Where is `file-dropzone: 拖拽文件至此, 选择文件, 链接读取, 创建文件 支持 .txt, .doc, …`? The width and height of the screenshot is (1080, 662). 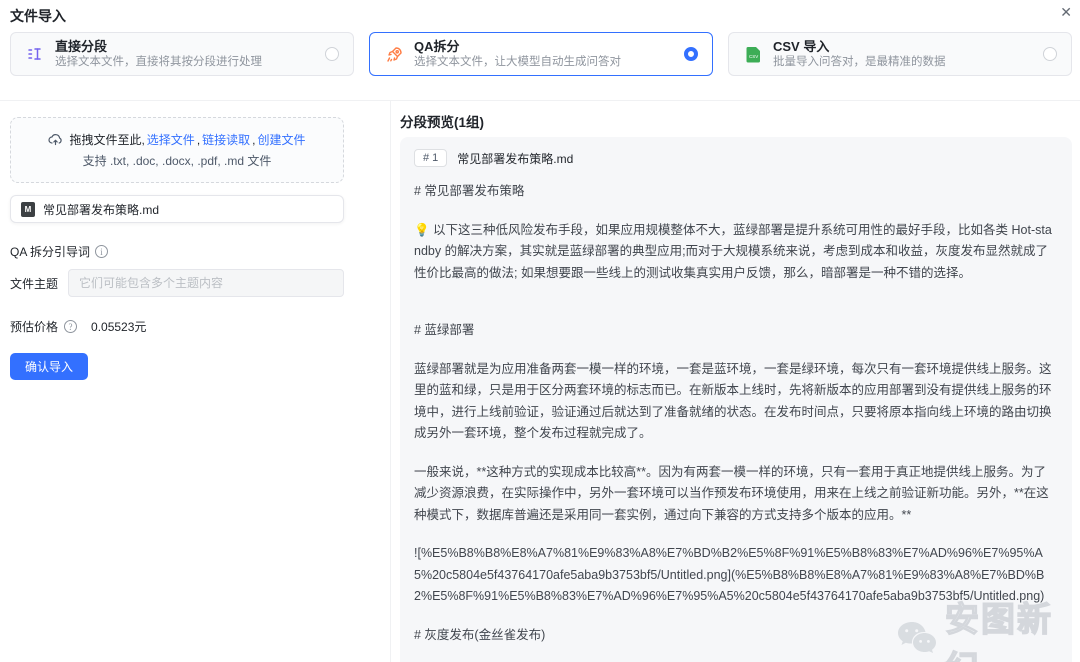
file-dropzone: 拖拽文件至此, 选择文件, 链接读取, 创建文件 支持 .txt, .doc, … is located at coordinates (177, 150).